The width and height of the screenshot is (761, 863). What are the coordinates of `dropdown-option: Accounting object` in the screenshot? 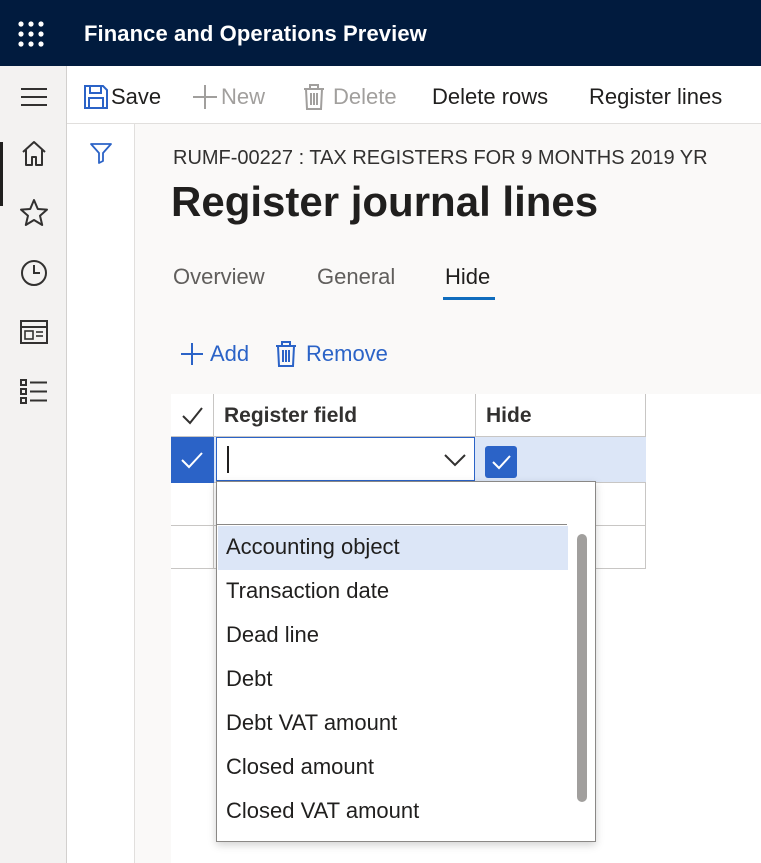 It's located at (393, 548).